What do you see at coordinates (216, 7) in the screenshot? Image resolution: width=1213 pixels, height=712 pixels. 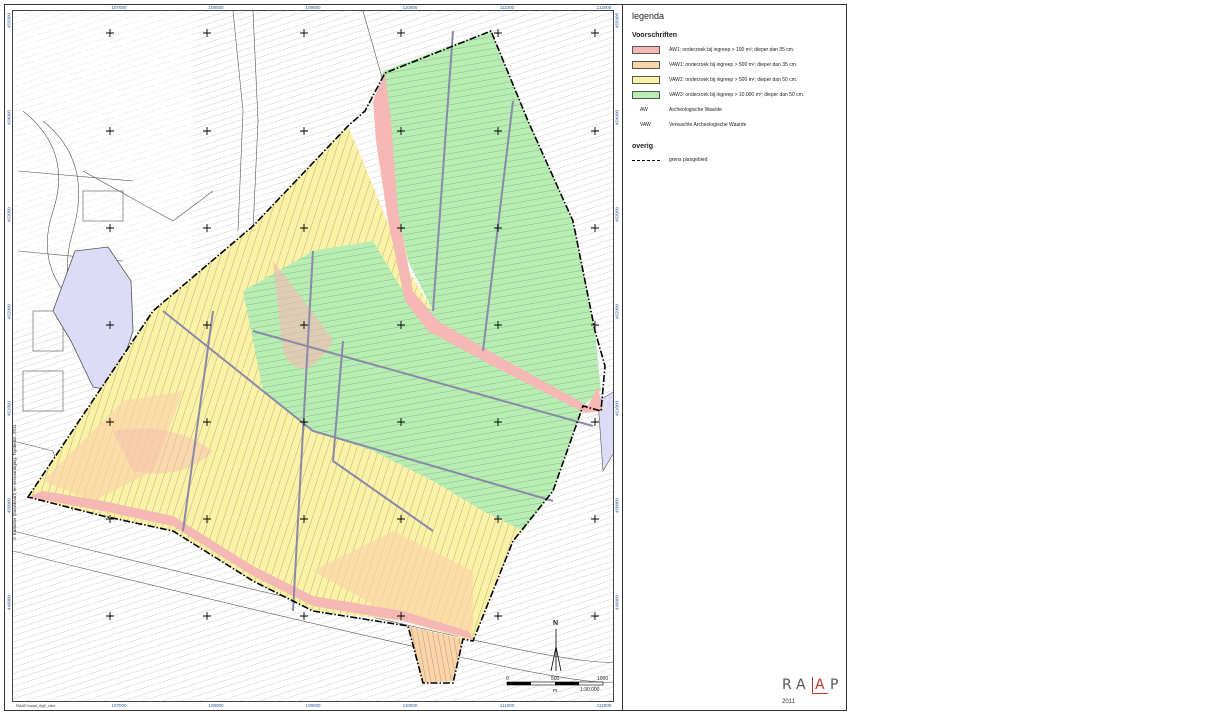 I see `coord-x-top: 108000` at bounding box center [216, 7].